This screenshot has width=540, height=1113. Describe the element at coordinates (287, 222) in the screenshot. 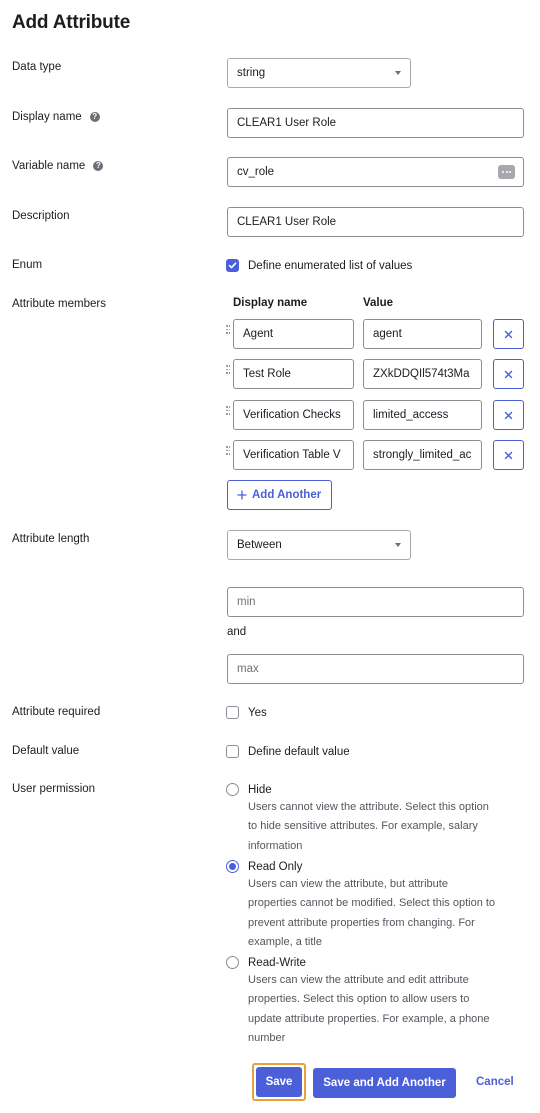

I see `description-value: CLEAR1 User Role` at that location.